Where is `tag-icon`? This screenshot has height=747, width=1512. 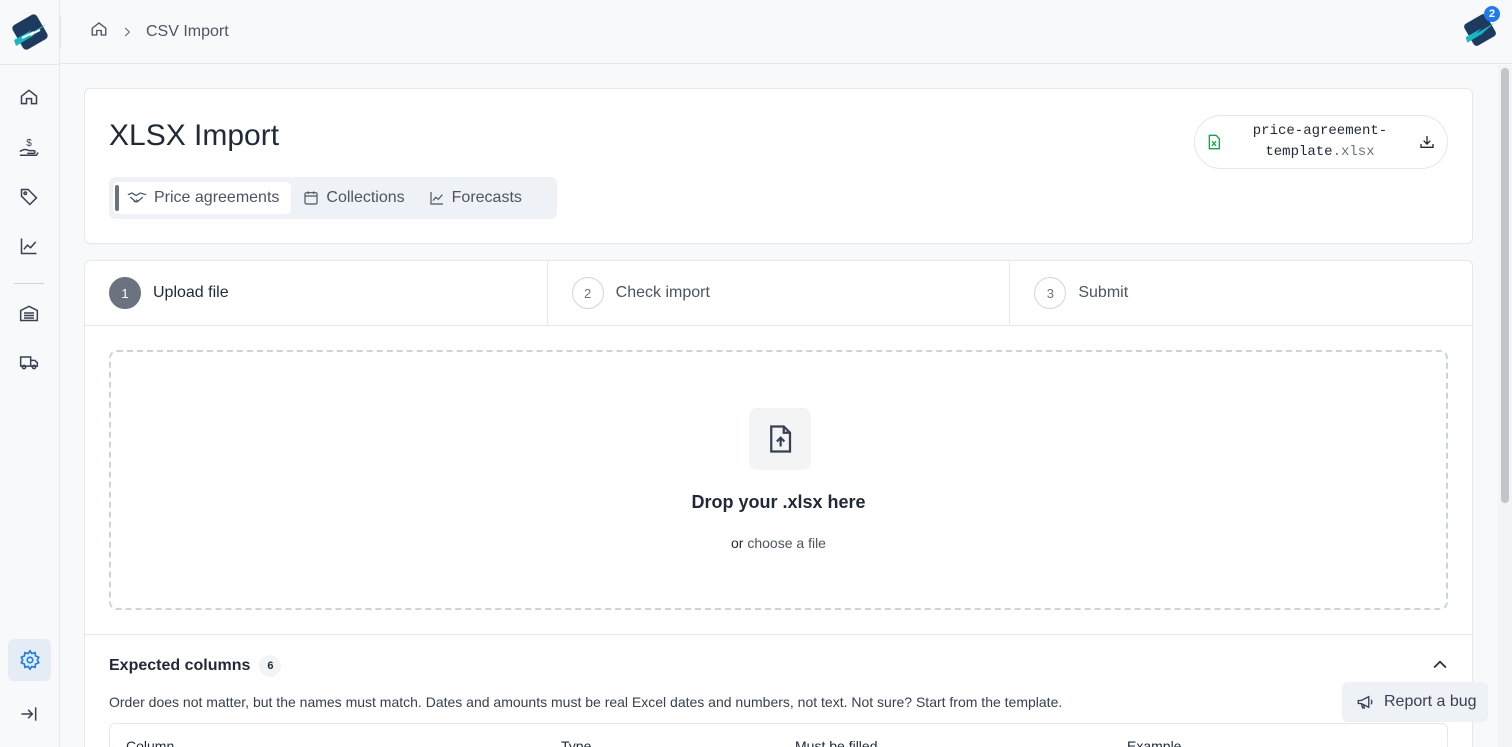 tag-icon is located at coordinates (29, 197).